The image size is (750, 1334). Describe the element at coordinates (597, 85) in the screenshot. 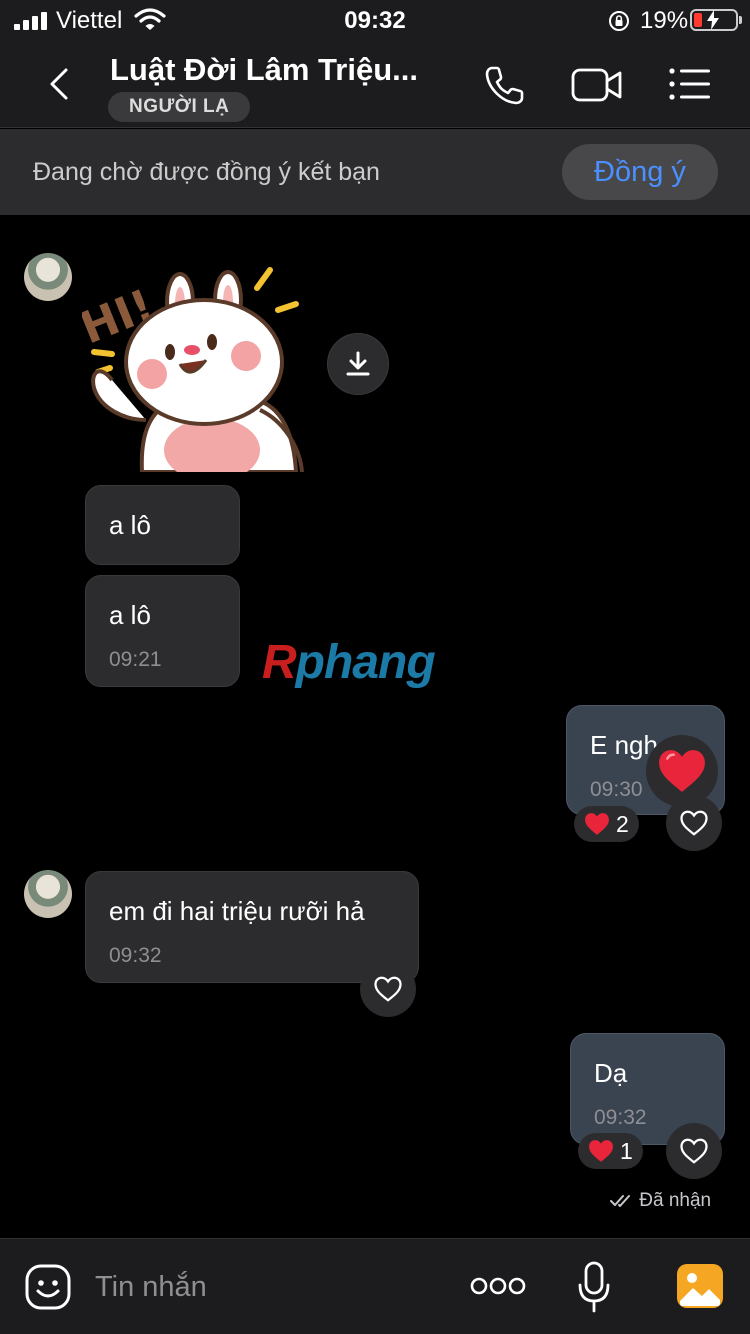

I see `video-camera-icon` at that location.